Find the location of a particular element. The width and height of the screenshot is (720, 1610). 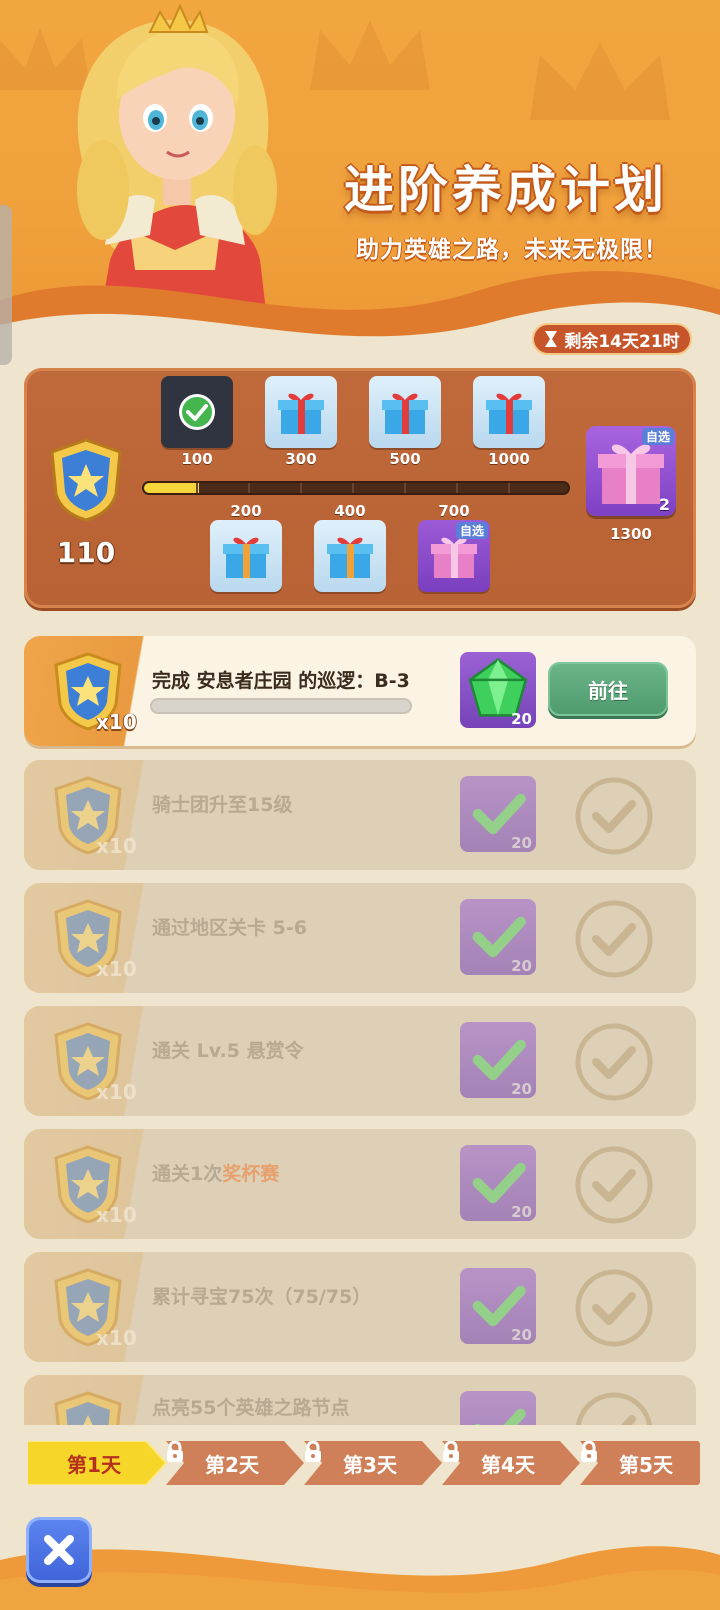

task-description: 通关1次奖杯赛 is located at coordinates (215, 1172).